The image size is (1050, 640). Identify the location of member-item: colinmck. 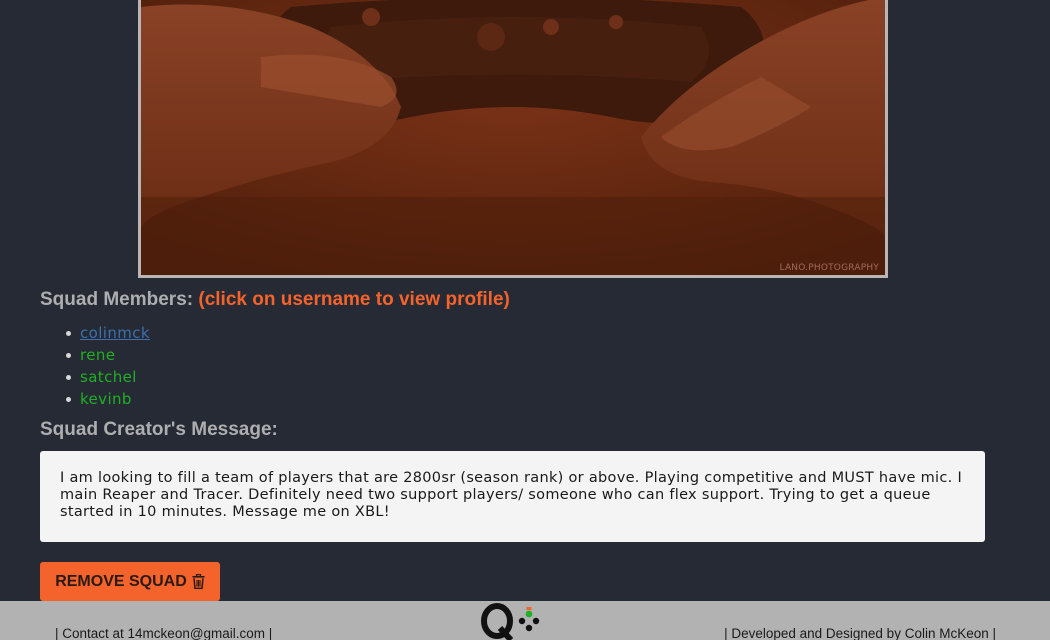
(107, 333).